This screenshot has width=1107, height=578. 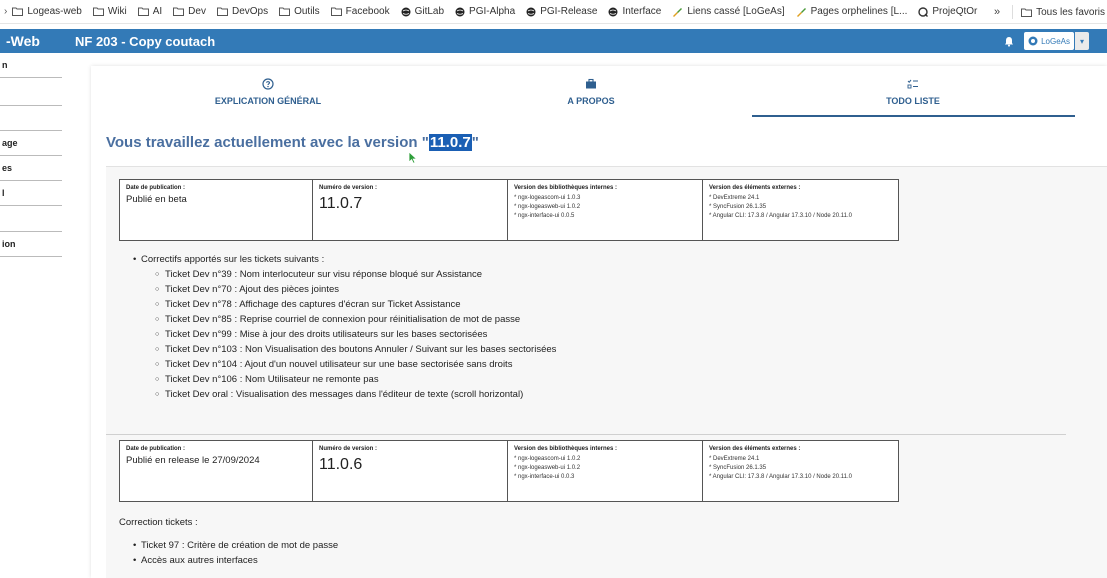 I want to click on bookmark-label: GitLab, so click(x=429, y=11).